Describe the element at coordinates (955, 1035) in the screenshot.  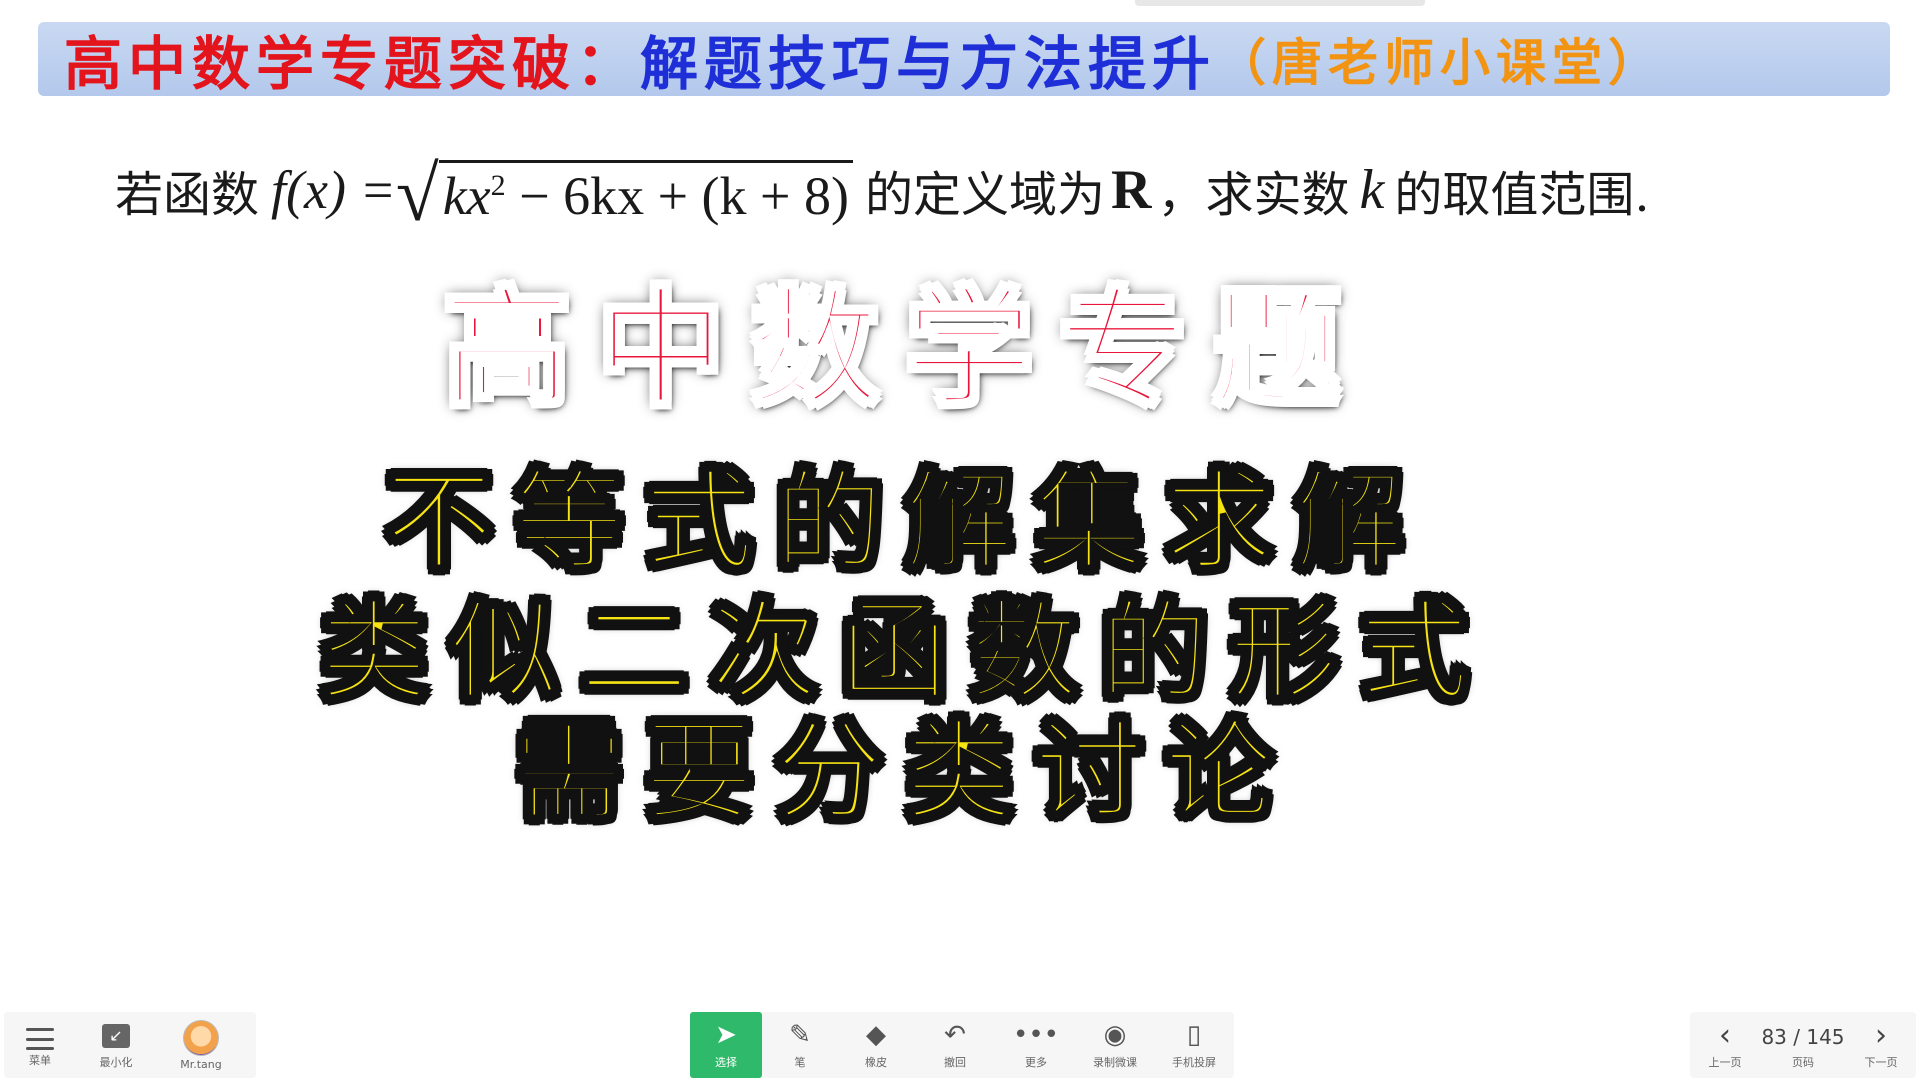
I see `undo-icon: ↶` at that location.